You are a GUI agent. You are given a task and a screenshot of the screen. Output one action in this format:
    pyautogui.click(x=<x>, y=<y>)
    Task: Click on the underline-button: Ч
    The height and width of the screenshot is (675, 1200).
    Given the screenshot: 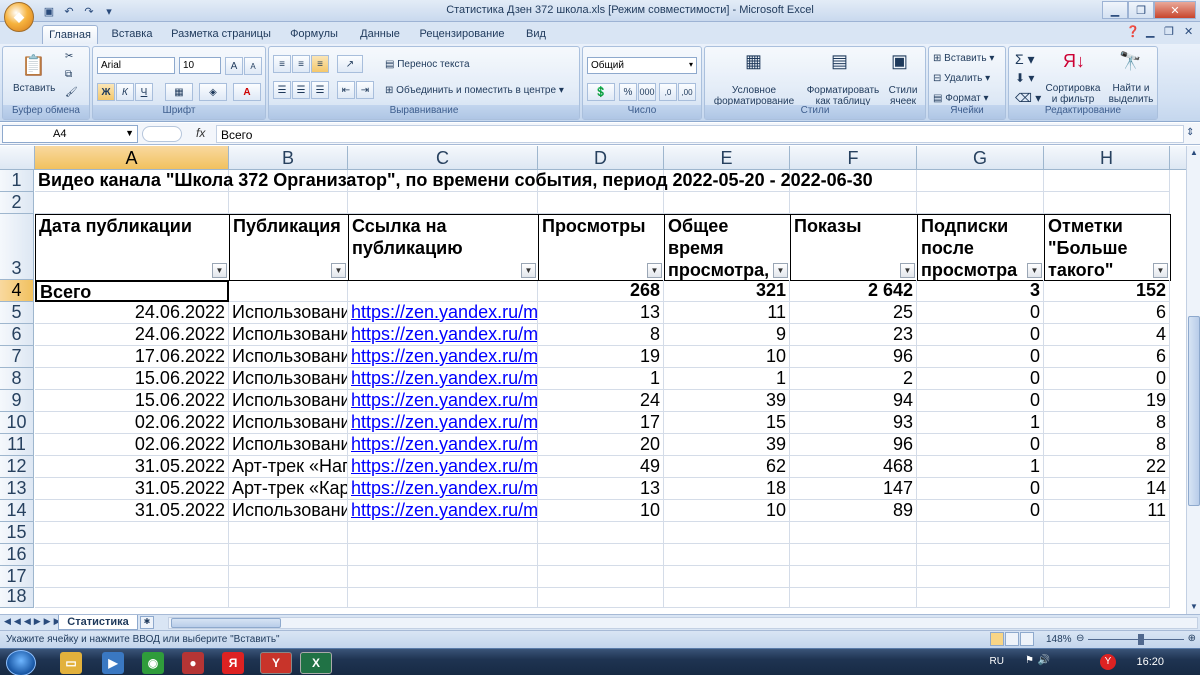 What is the action you would take?
    pyautogui.click(x=144, y=92)
    